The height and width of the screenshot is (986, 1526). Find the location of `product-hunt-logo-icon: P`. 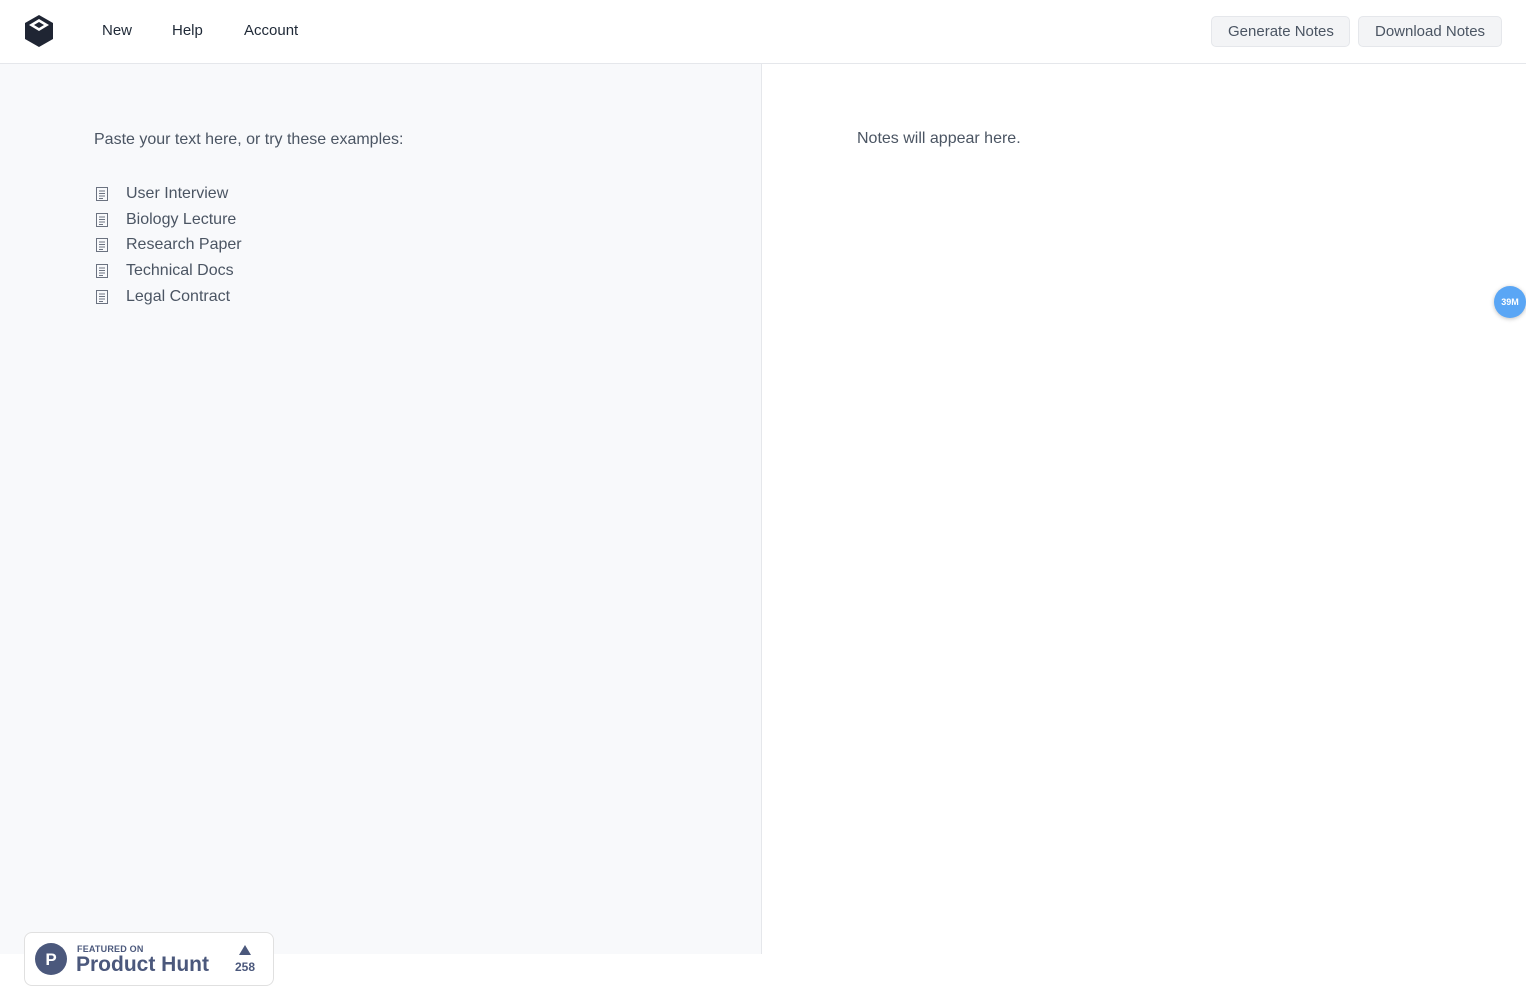

product-hunt-logo-icon: P is located at coordinates (51, 959).